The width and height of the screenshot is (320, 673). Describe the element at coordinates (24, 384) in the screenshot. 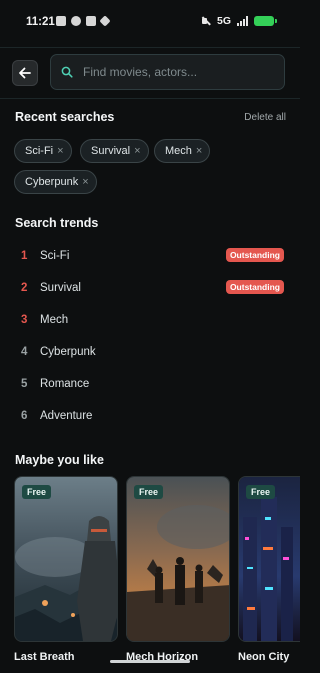

I see `trend-rank: 5` at that location.